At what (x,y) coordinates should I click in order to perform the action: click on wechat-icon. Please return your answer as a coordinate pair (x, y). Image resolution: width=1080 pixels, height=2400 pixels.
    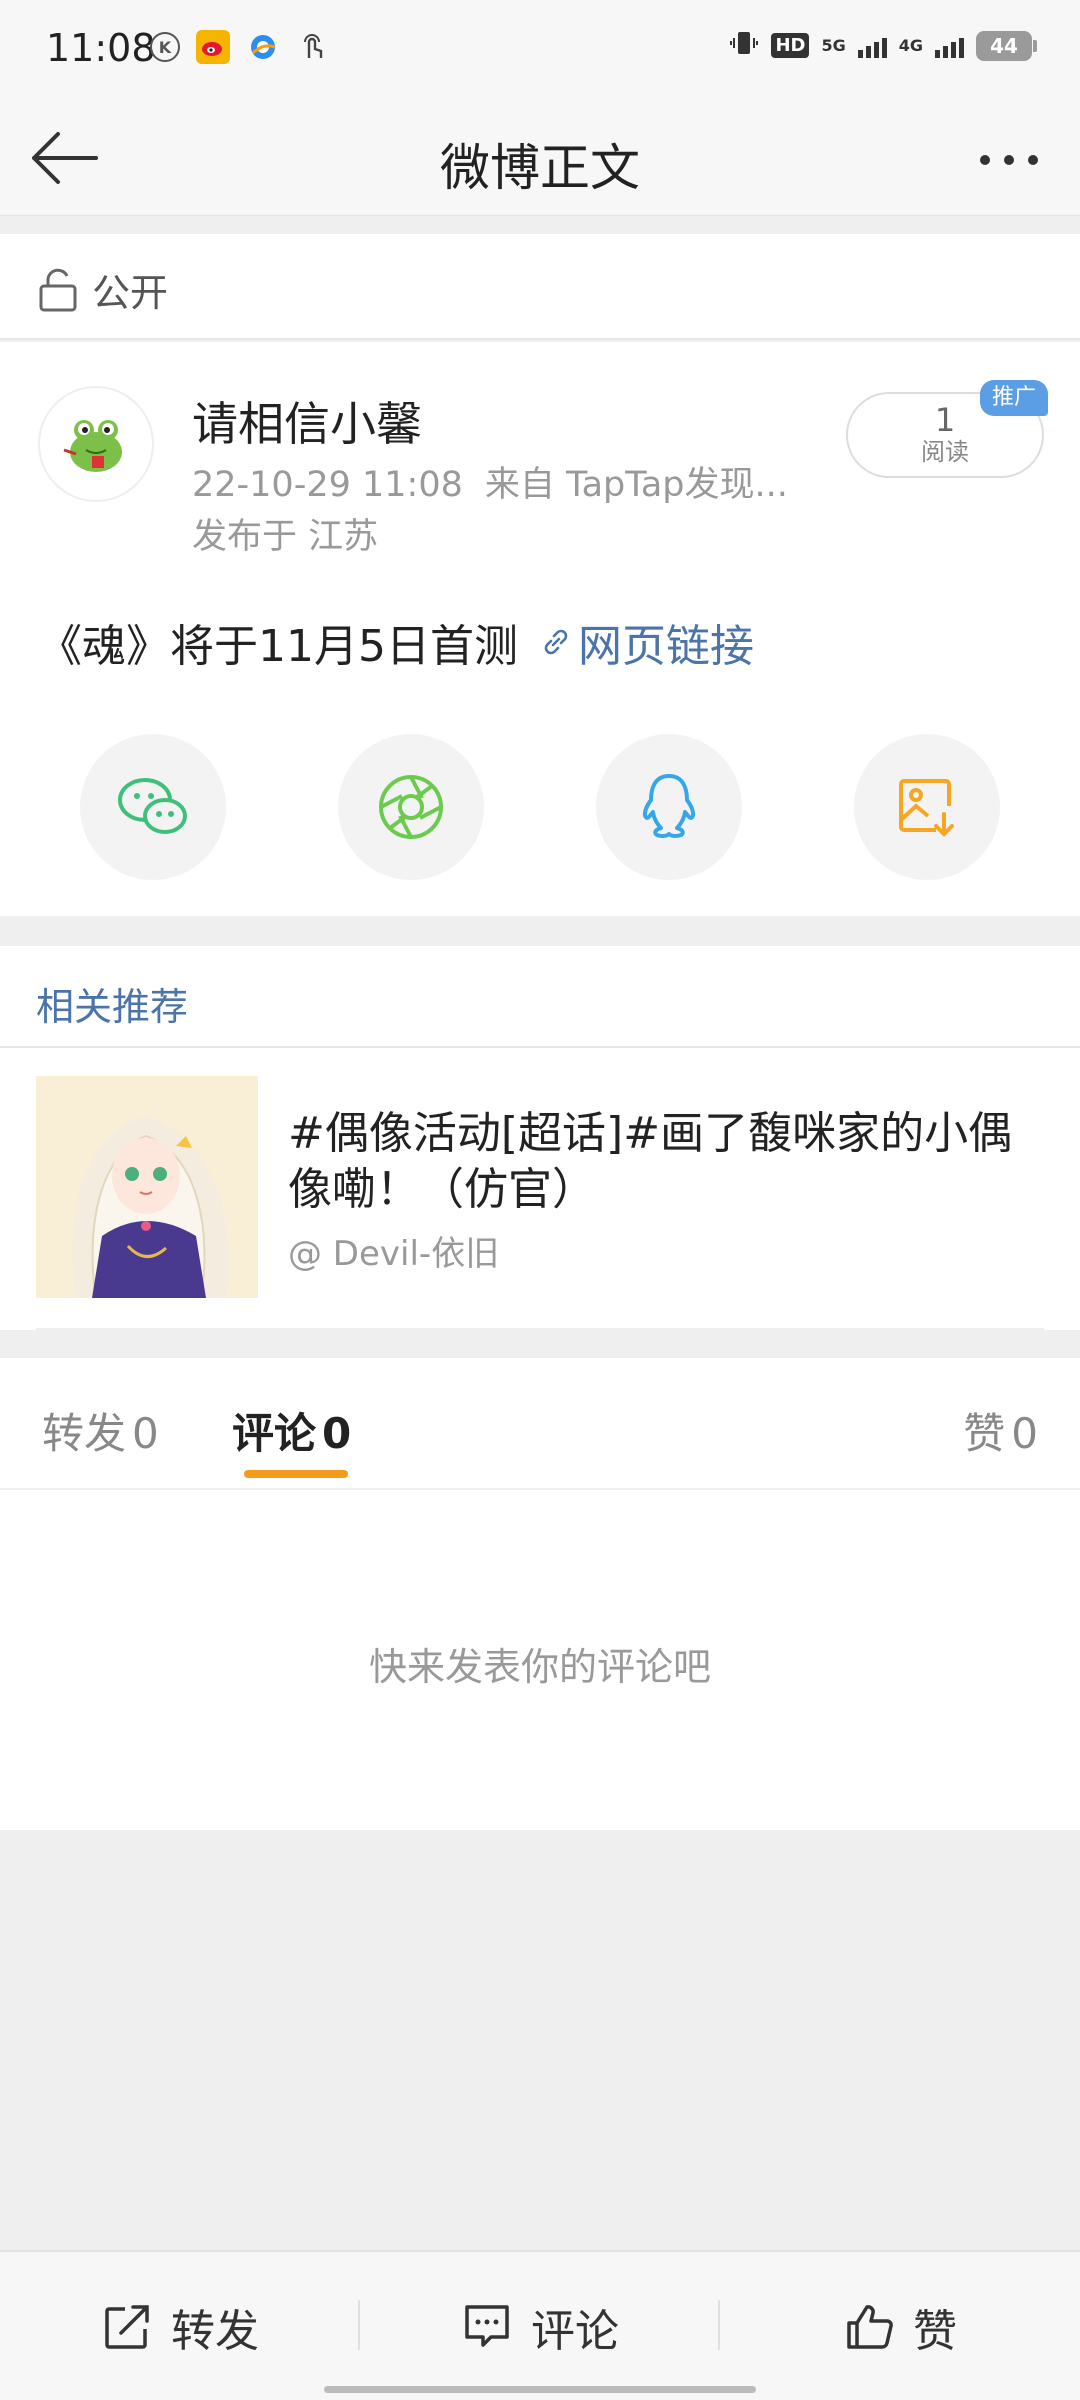
    Looking at the image, I should click on (152, 806).